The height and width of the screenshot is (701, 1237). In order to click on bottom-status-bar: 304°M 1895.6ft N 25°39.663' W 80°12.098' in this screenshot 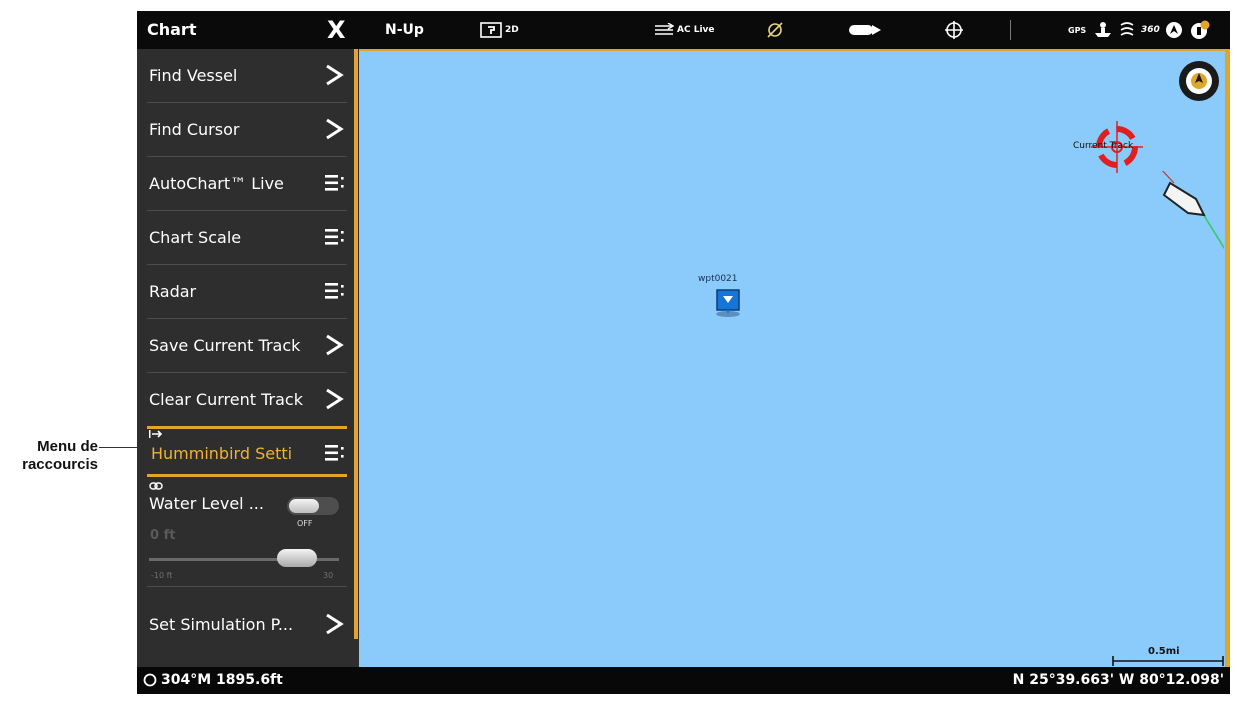, I will do `click(683, 680)`.